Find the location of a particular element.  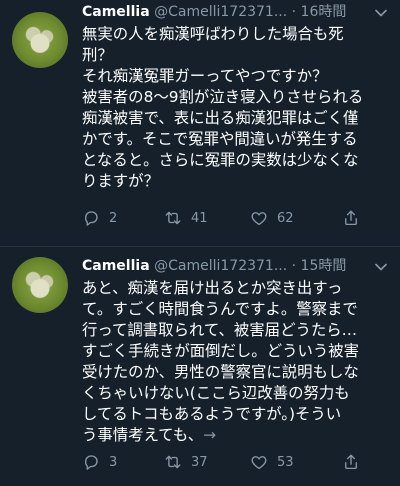

like-count: 62 is located at coordinates (285, 218).